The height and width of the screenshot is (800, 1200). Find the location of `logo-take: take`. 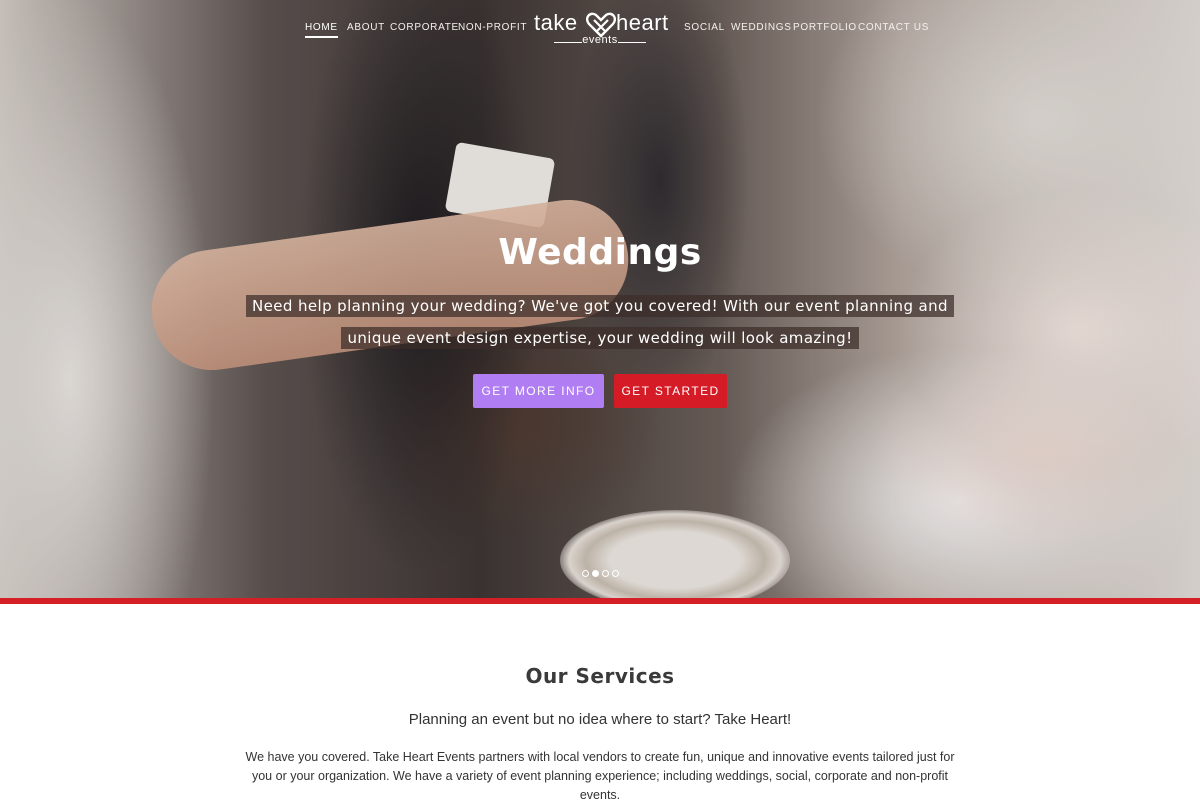

logo-take: take is located at coordinates (556, 22).